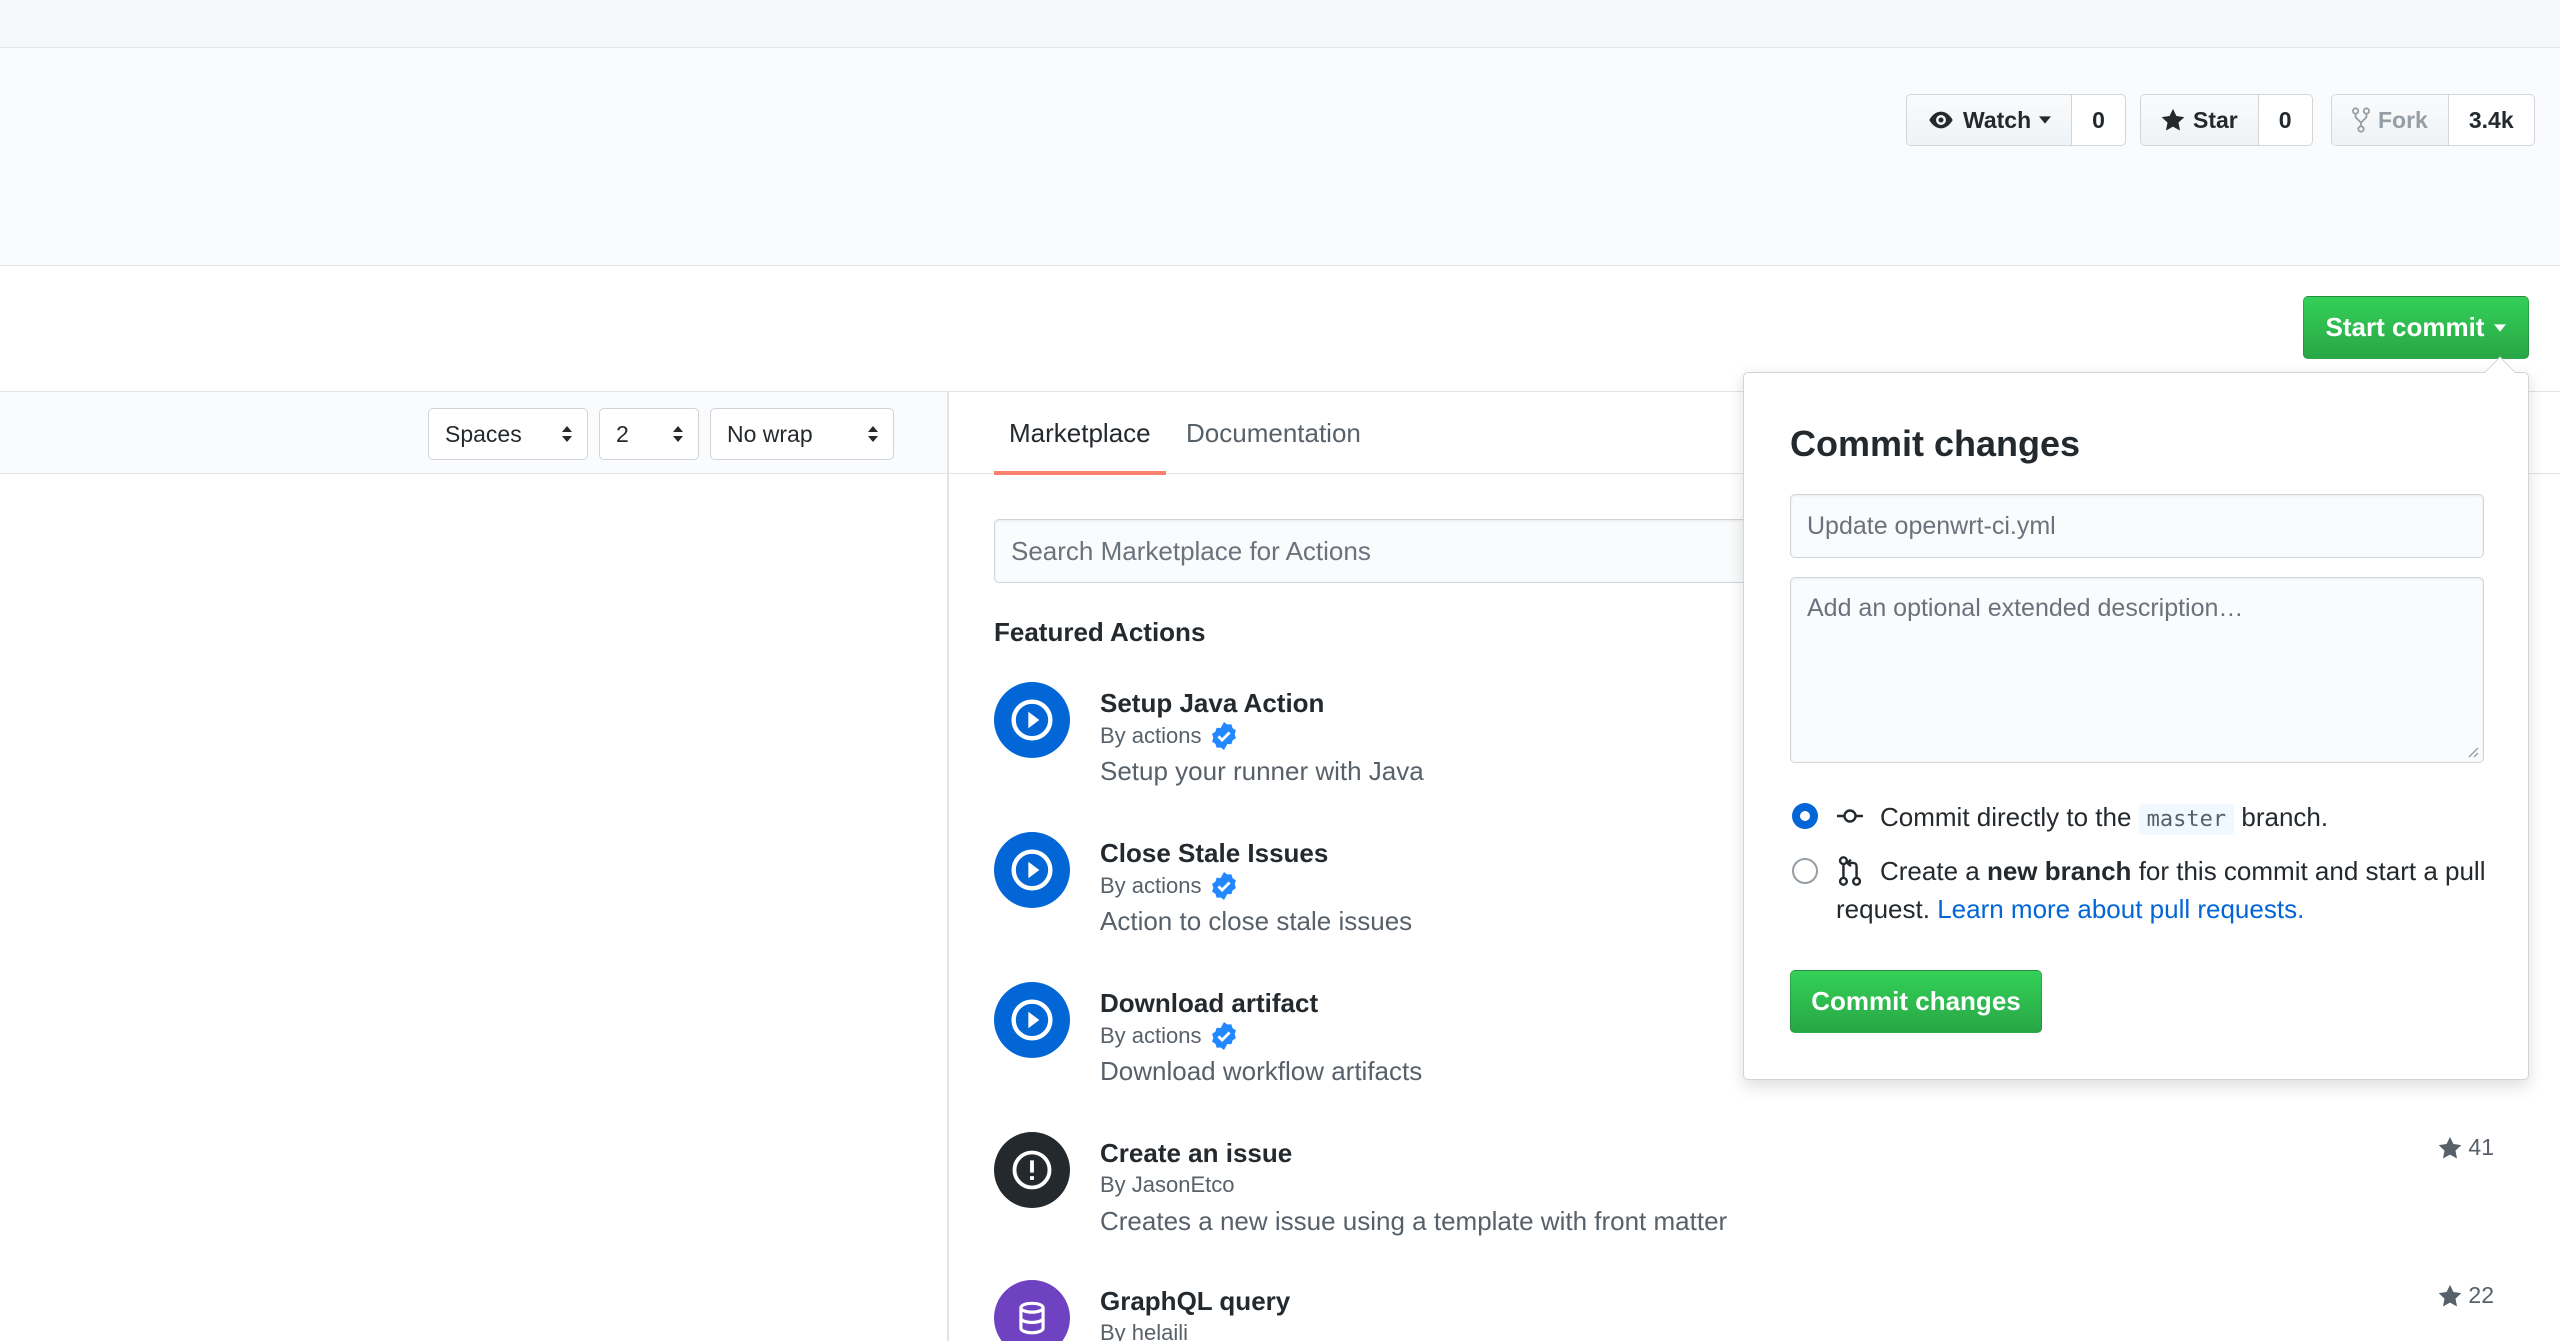  I want to click on watch-button-group: Watch 0, so click(2016, 120).